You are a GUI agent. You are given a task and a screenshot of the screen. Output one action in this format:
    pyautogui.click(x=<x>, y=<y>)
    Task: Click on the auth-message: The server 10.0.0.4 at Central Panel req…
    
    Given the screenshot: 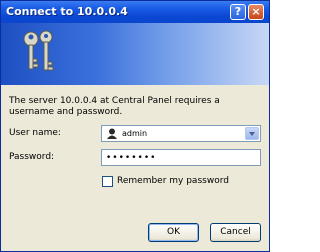 What is the action you would take?
    pyautogui.click(x=114, y=106)
    